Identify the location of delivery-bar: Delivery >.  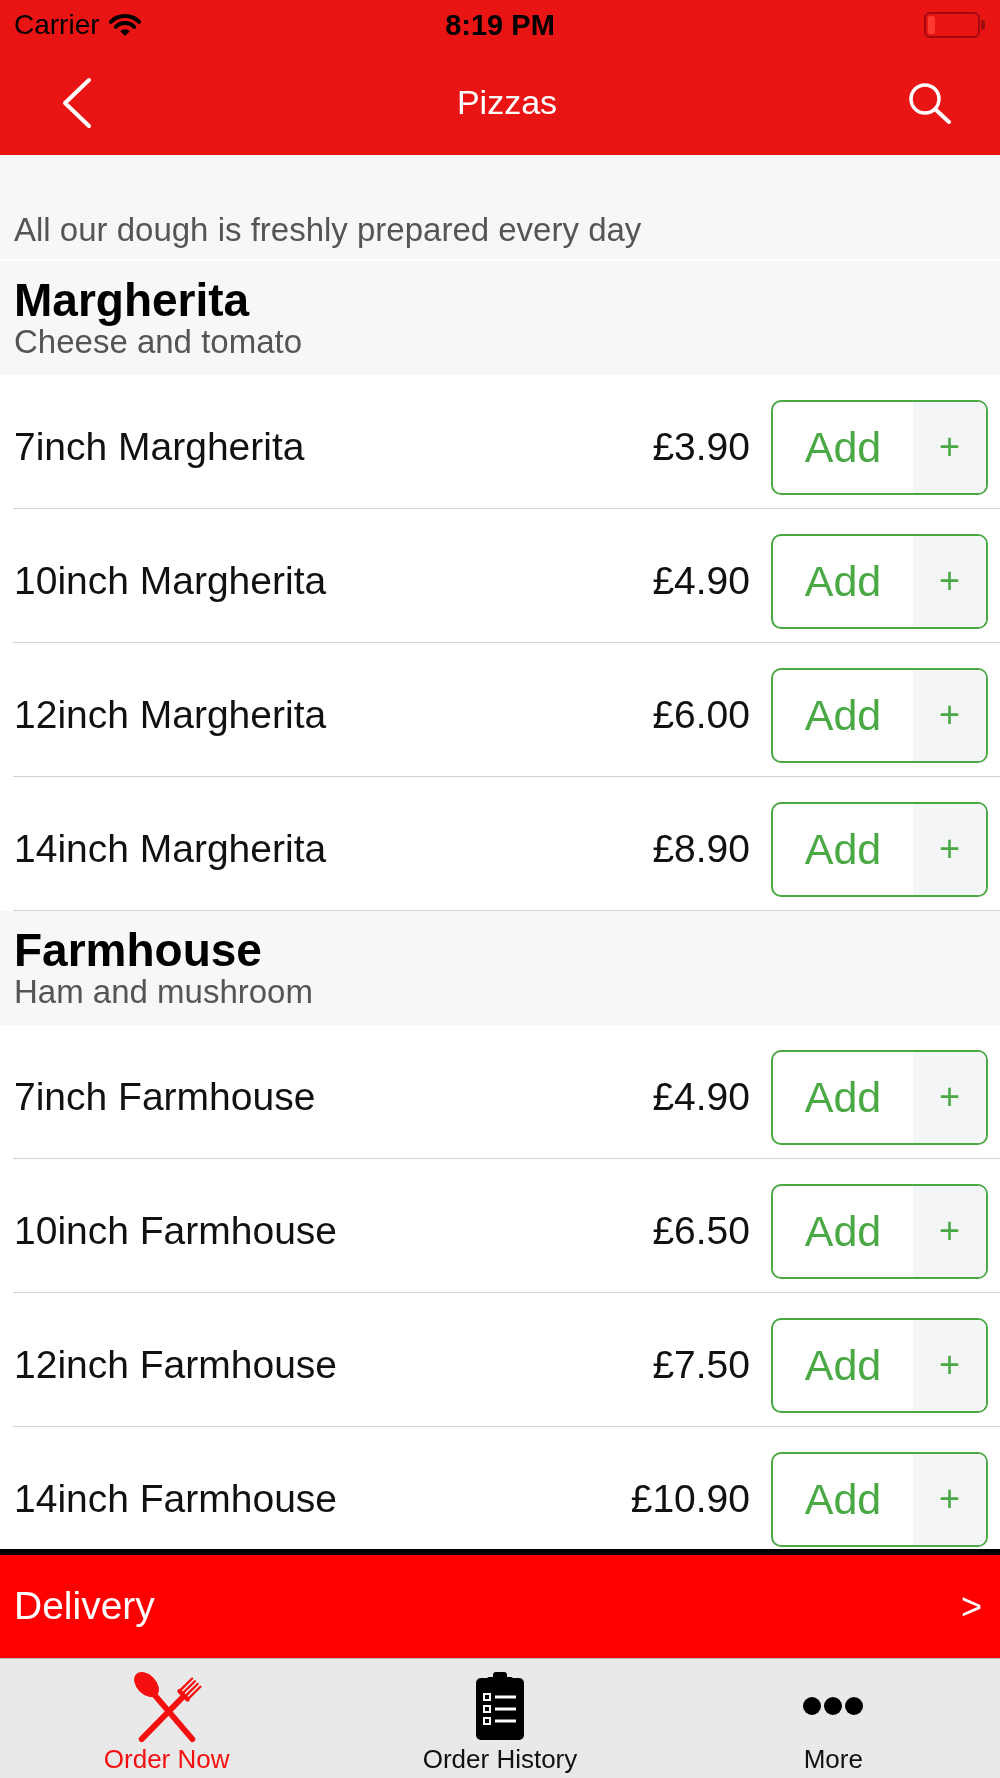
(500, 1603).